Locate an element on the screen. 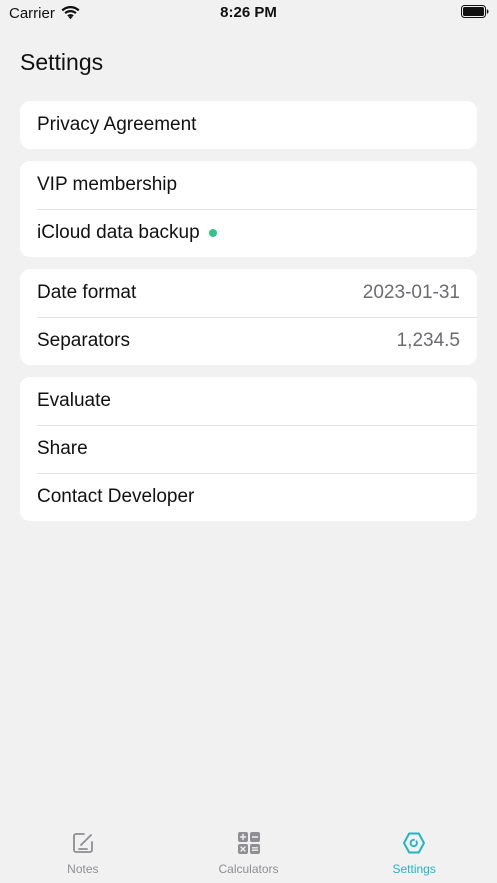 Image resolution: width=497 pixels, height=883 pixels. settings-group-account: VIP membership iCloud data backup is located at coordinates (248, 209).